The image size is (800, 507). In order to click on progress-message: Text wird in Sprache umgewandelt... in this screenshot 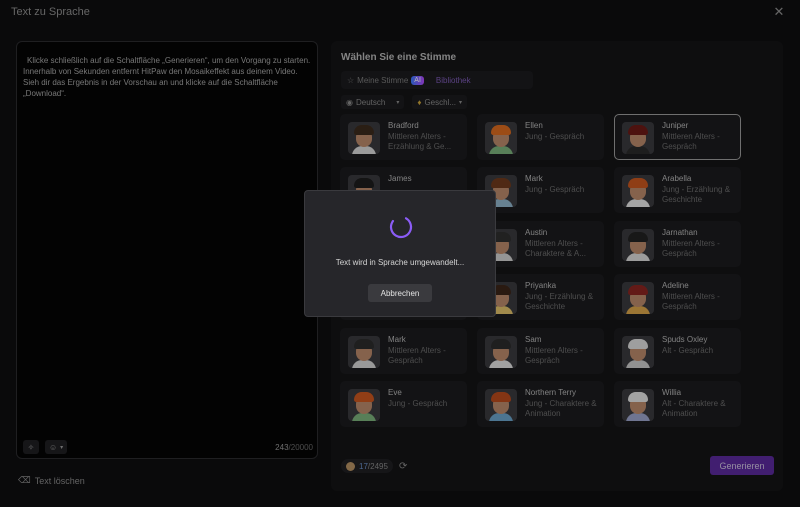, I will do `click(400, 262)`.